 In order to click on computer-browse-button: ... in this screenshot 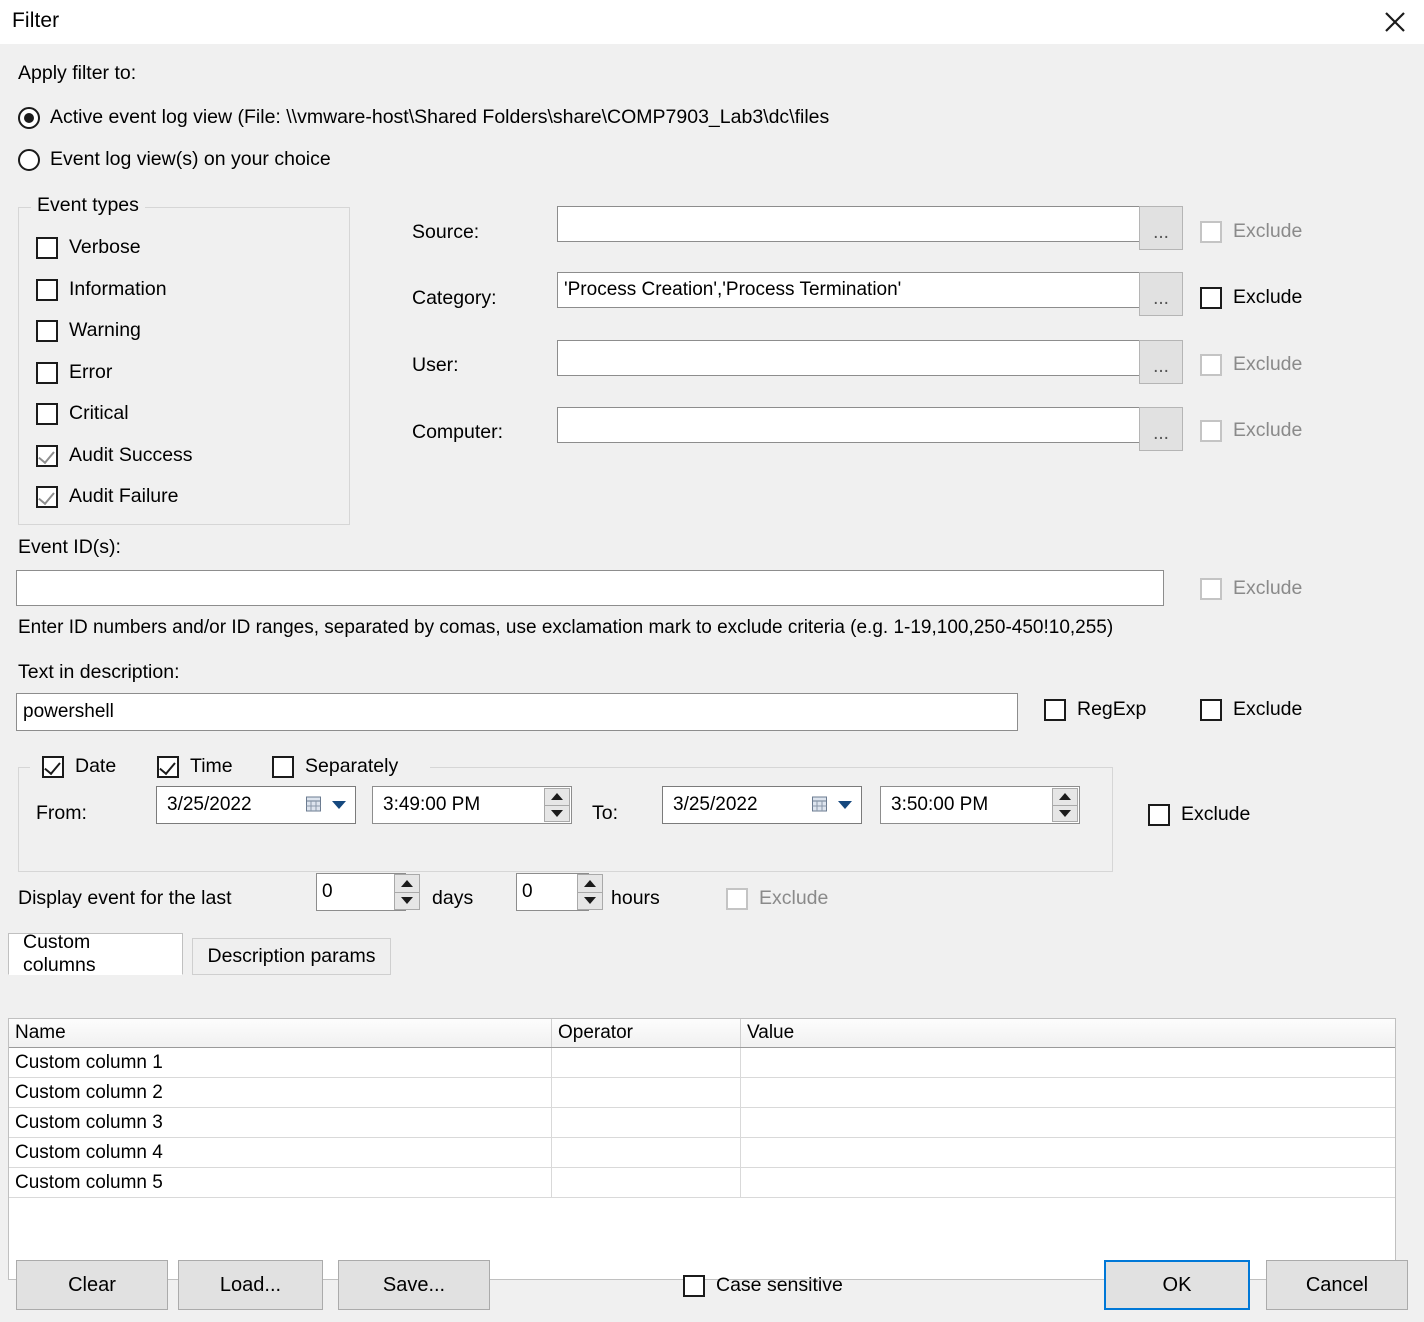, I will do `click(1161, 429)`.